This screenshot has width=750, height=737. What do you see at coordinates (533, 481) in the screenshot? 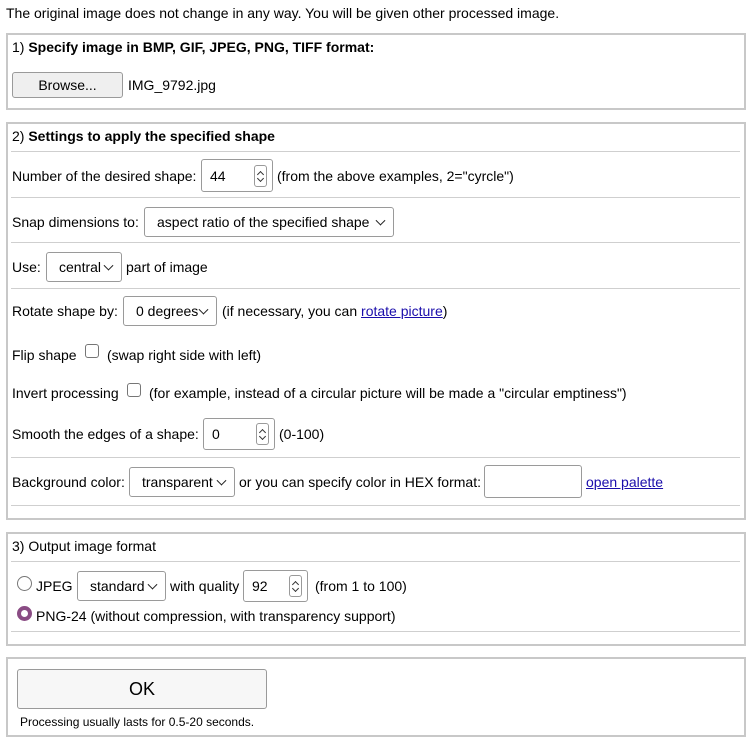
I see `bg-hex-input` at bounding box center [533, 481].